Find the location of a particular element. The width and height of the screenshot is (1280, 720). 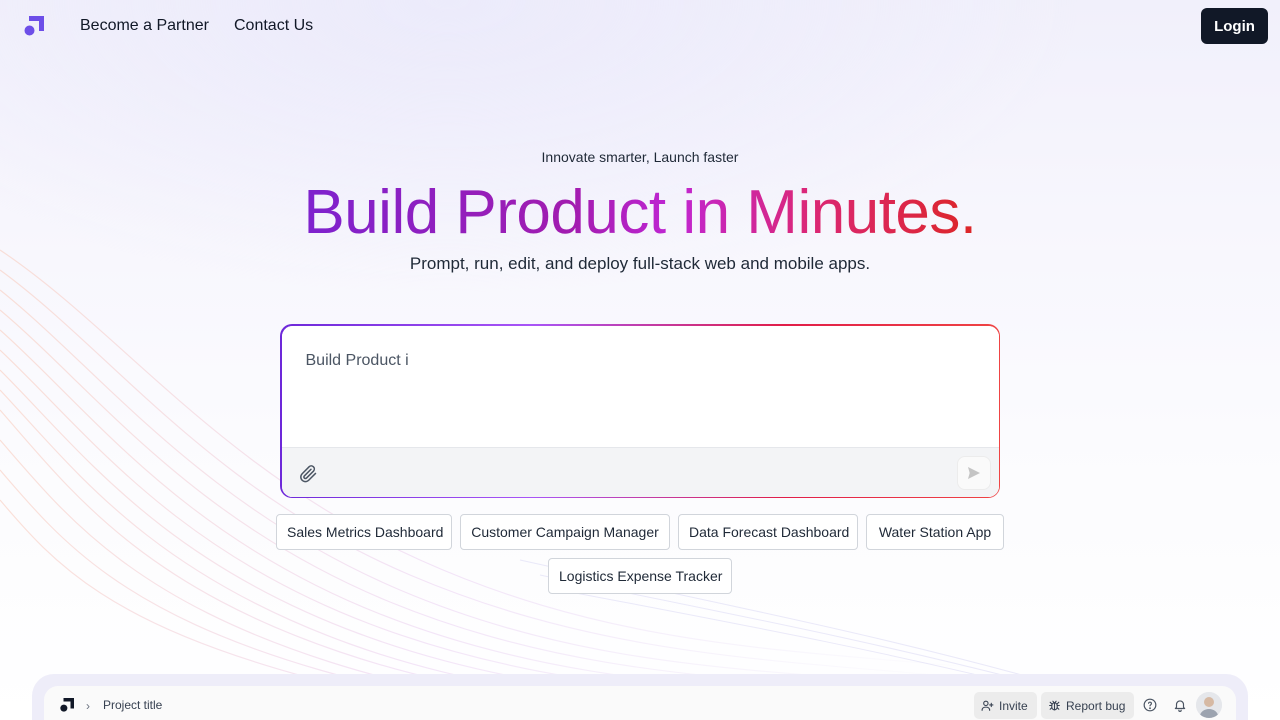

prompt-input: Build Product i is located at coordinates (640, 386).